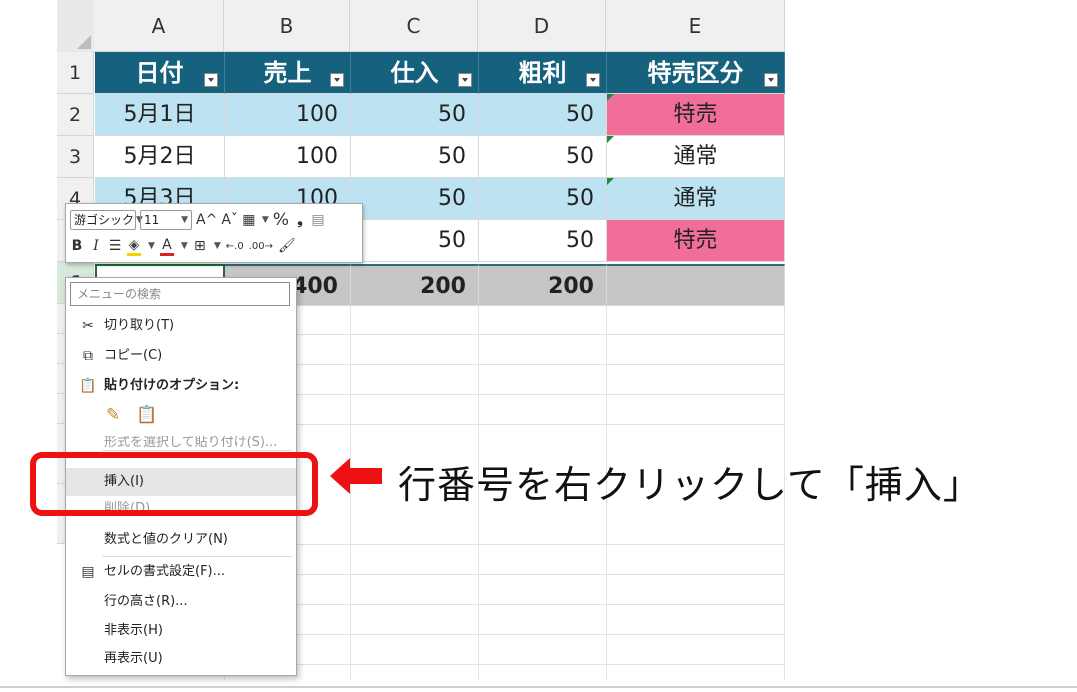  Describe the element at coordinates (287, 246) in the screenshot. I see `format-painter-icon: 🖌` at that location.